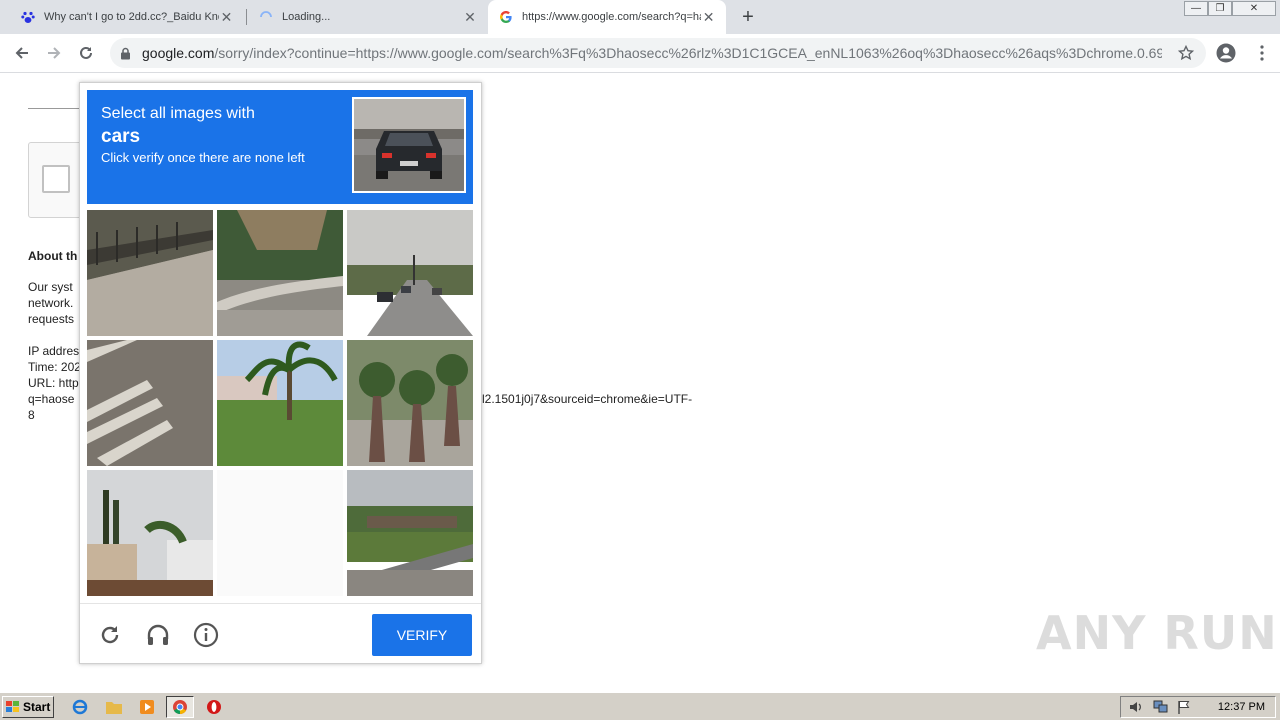 The image size is (1280, 720). Describe the element at coordinates (1241, 707) in the screenshot. I see `clock: 12:37 PM` at that location.